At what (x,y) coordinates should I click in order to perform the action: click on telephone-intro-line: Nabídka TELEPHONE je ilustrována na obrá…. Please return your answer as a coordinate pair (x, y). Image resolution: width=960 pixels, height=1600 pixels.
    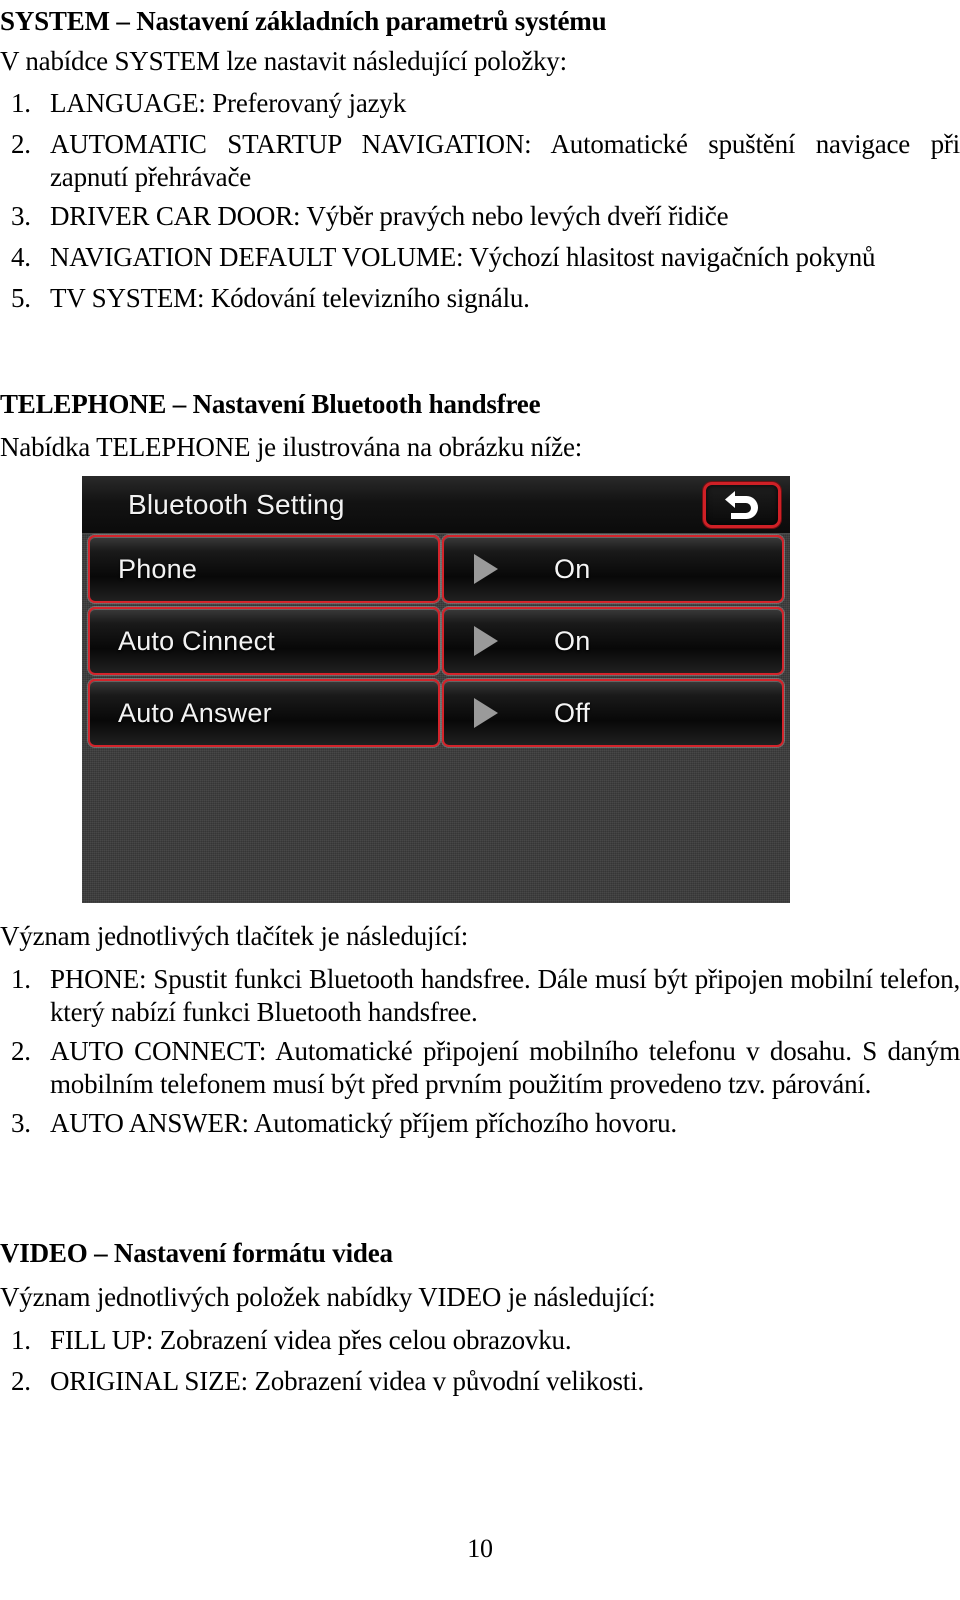
    Looking at the image, I should click on (480, 447).